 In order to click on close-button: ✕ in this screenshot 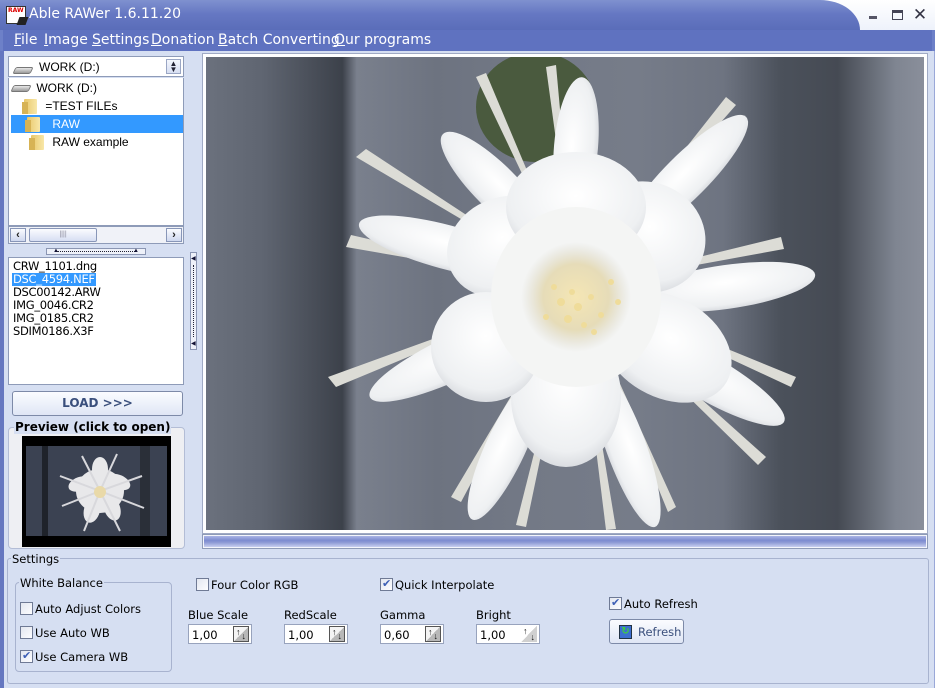, I will do `click(920, 15)`.